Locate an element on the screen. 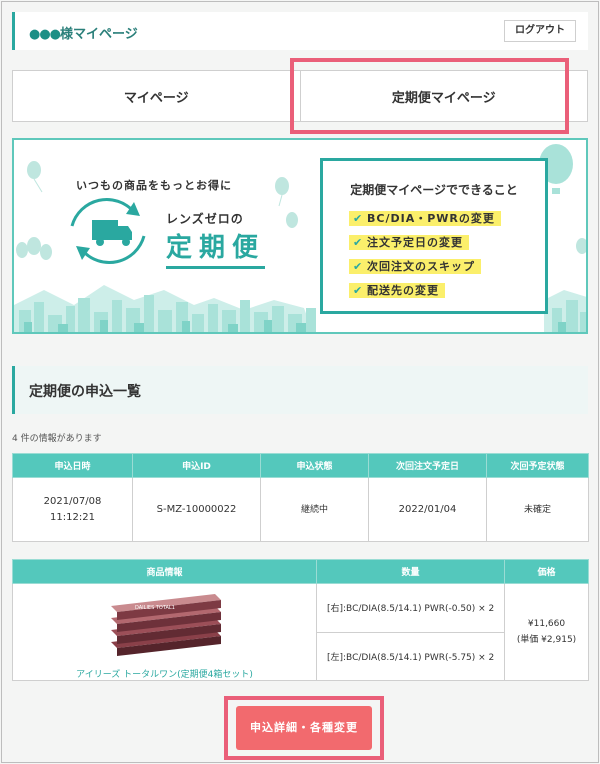 This screenshot has width=600, height=764. banner-catch-copy: いつもの商品をもっとお得に is located at coordinates (154, 185).